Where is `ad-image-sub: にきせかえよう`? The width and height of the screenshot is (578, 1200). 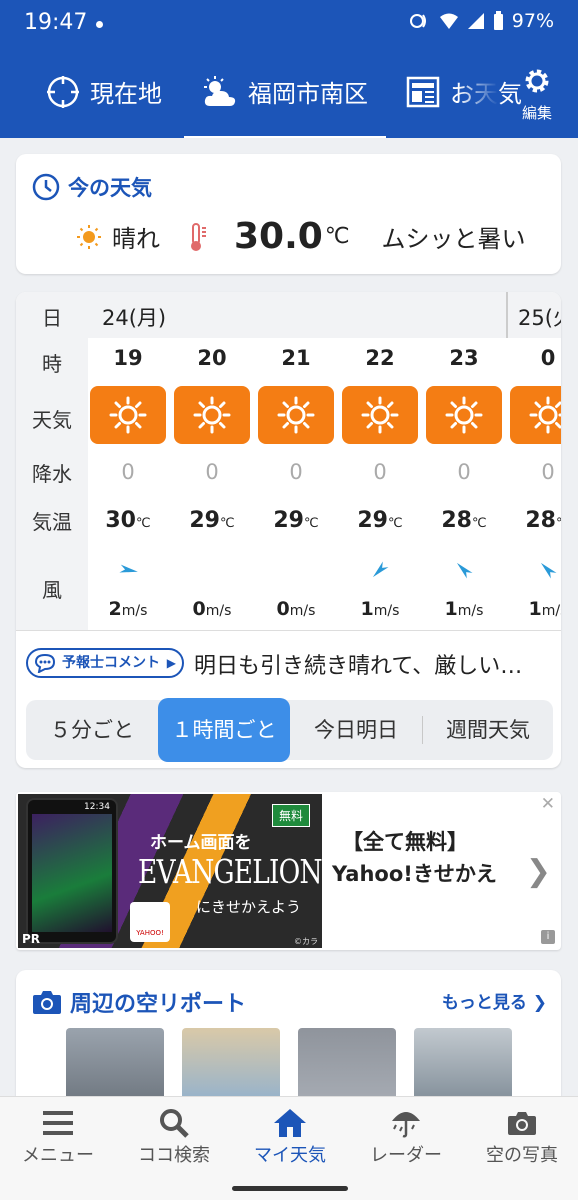 ad-image-sub: にきせかえよう is located at coordinates (249, 907).